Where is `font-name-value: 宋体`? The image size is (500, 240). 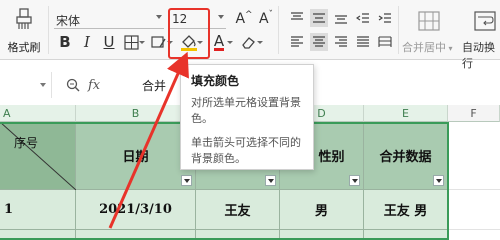
font-name-value: 宋体 is located at coordinates (68, 21).